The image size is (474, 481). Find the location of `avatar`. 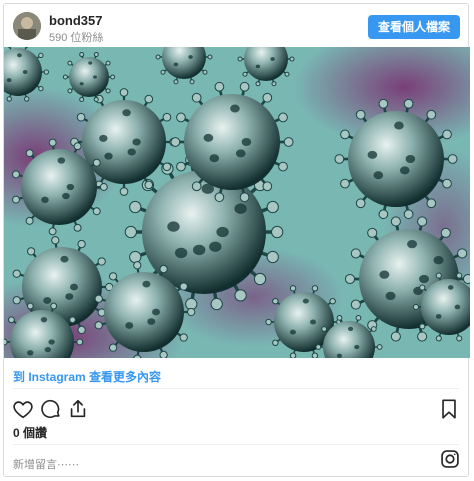

avatar is located at coordinates (27, 26).